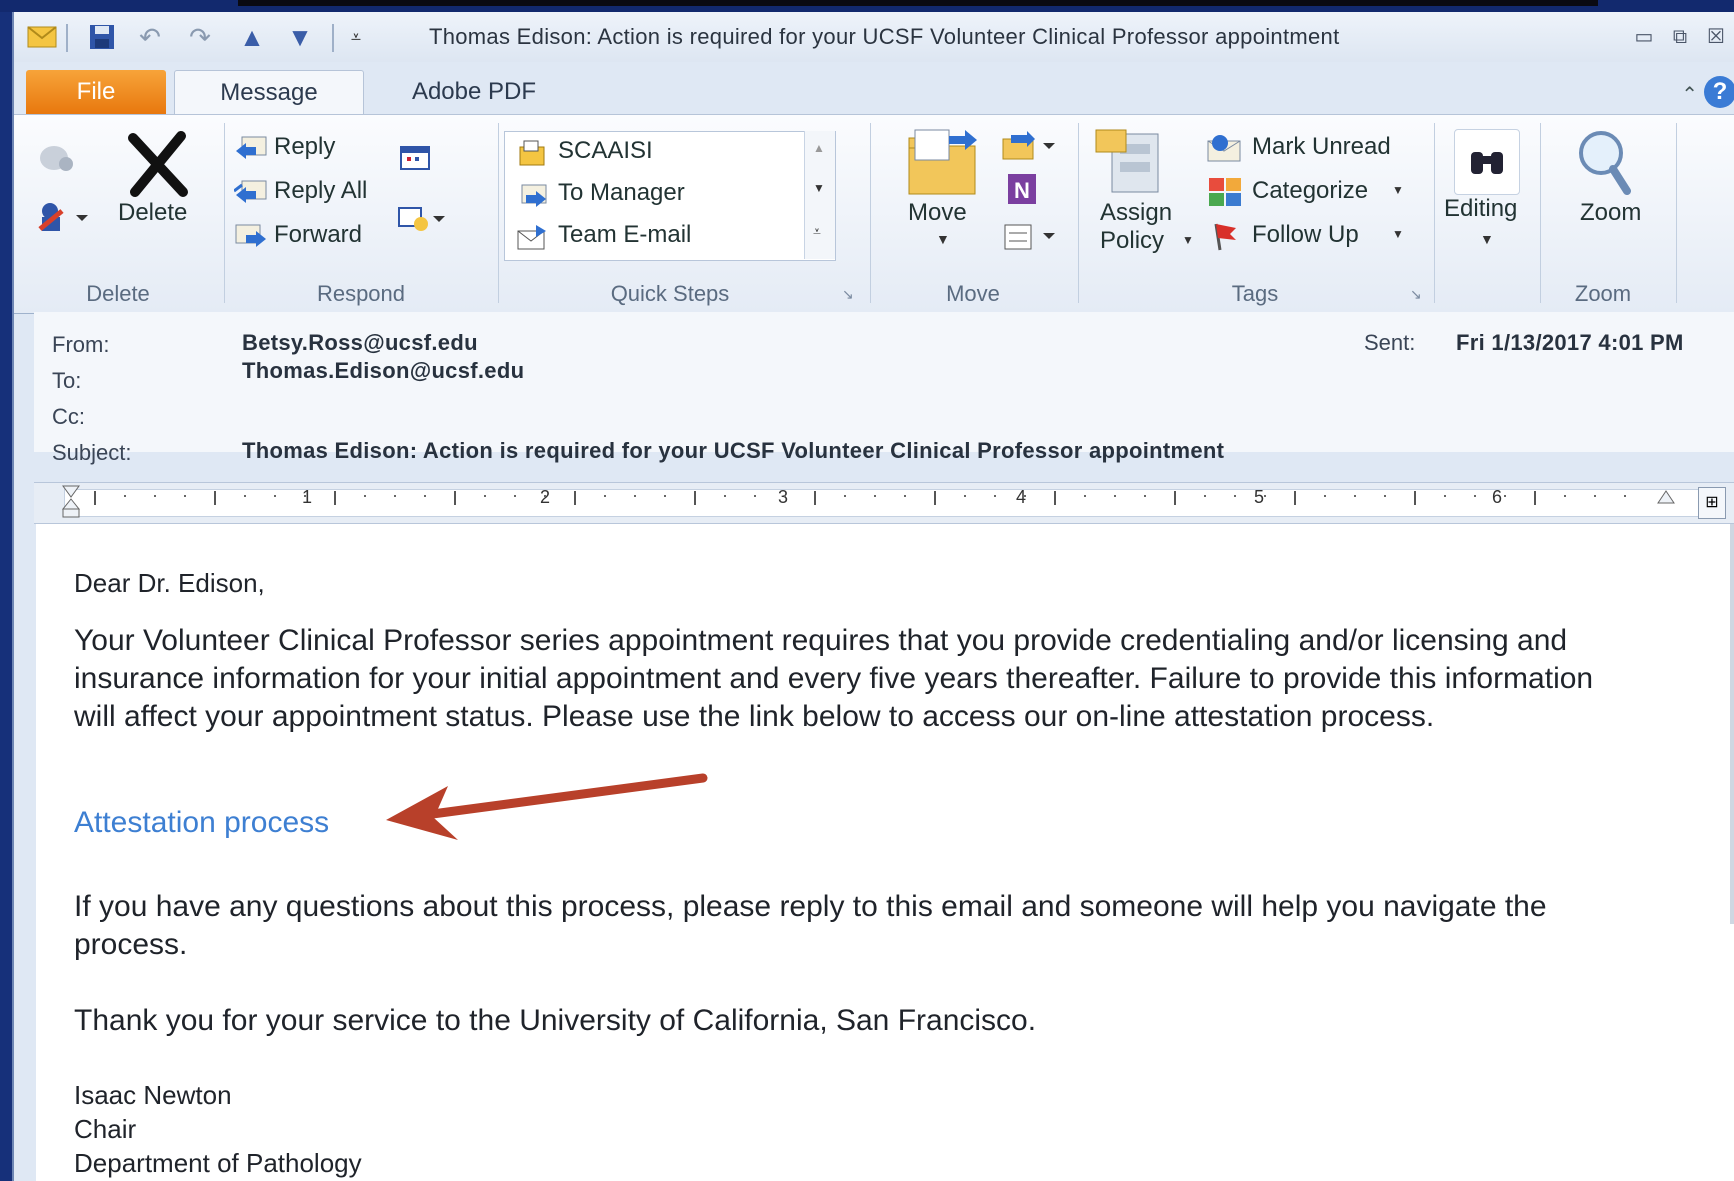 The image size is (1734, 1181). What do you see at coordinates (547, 806) in the screenshot?
I see `annotation-arrow` at bounding box center [547, 806].